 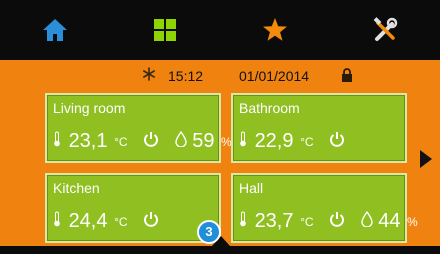 I want to click on favorites-button, so click(x=275, y=30).